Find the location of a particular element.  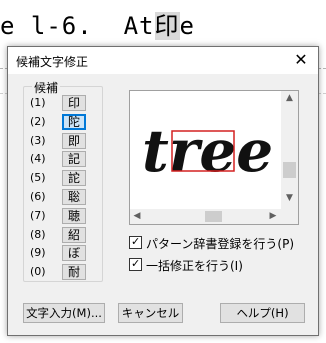

candidate-row: (3) 即 is located at coordinates (66, 141).